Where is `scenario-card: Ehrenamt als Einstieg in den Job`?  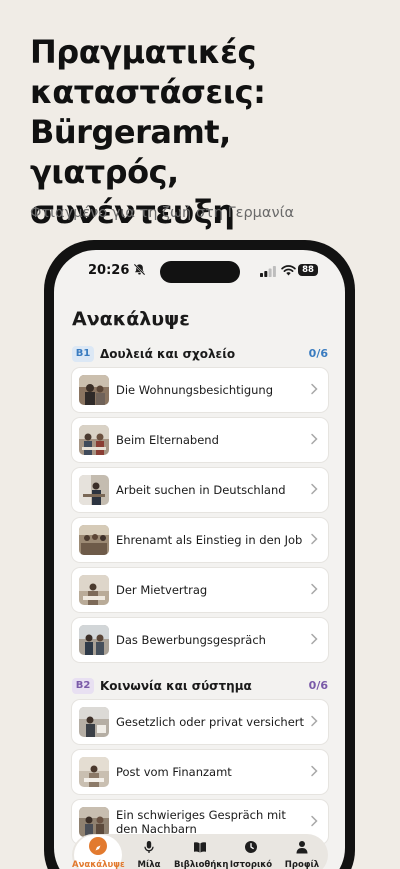 scenario-card: Ehrenamt als Einstieg in den Job is located at coordinates (200, 540).